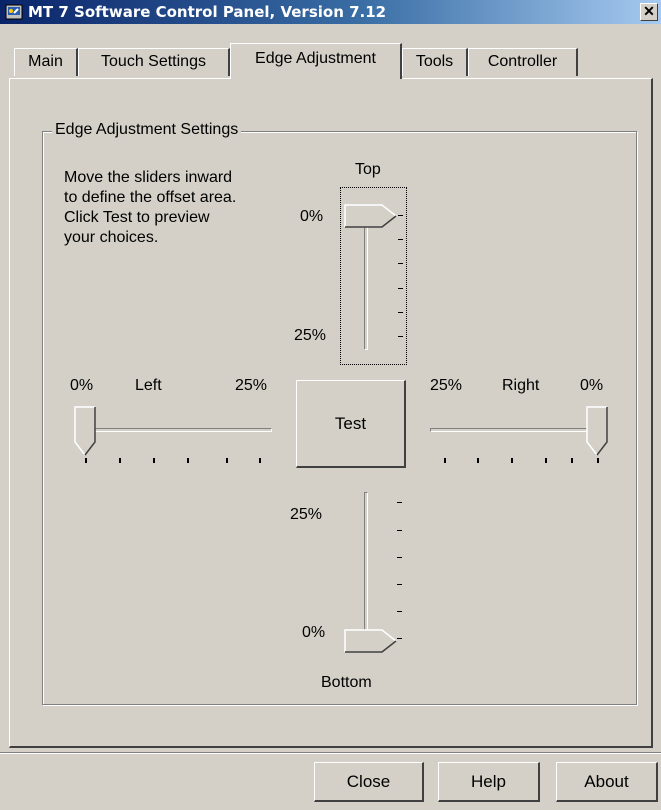 This screenshot has width=661, height=810. What do you see at coordinates (148, 385) in the screenshot?
I see `left-slider-label: Left` at bounding box center [148, 385].